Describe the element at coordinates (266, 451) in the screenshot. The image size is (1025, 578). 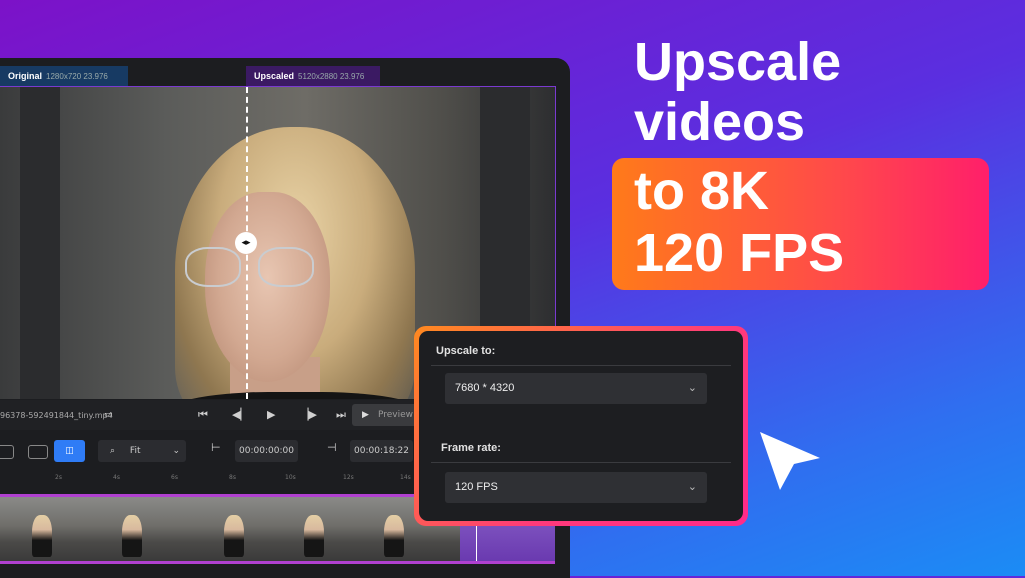
I see `start-time-field: 00:00:00:00` at that location.